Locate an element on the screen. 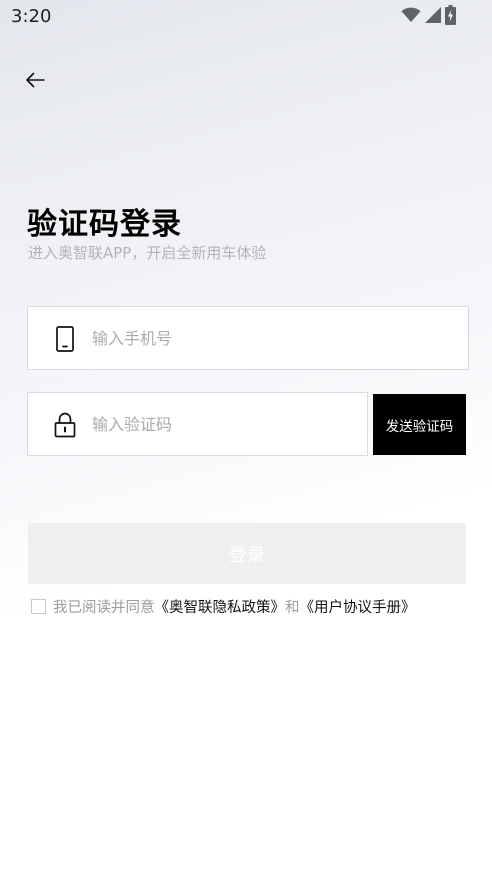 The image size is (492, 875). agreement-row: 我已阅读并同意 《奥智联隐私政策》 和 《用户协议手册》 is located at coordinates (223, 606).